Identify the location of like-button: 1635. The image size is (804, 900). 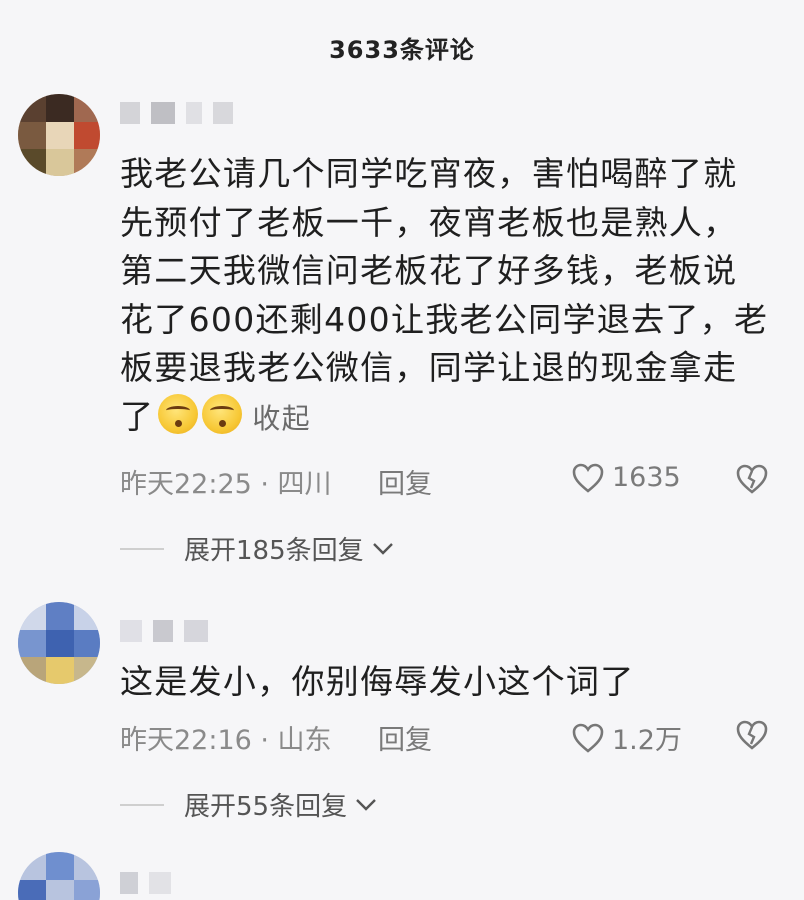
(626, 477).